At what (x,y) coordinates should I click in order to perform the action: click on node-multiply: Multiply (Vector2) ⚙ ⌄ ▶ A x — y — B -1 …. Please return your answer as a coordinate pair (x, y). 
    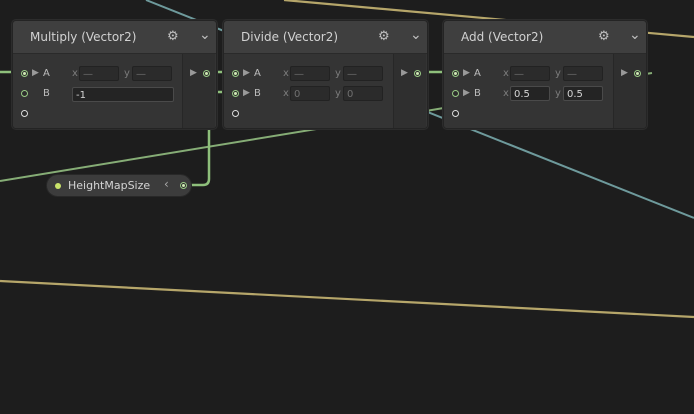
    Looking at the image, I should click on (114, 74).